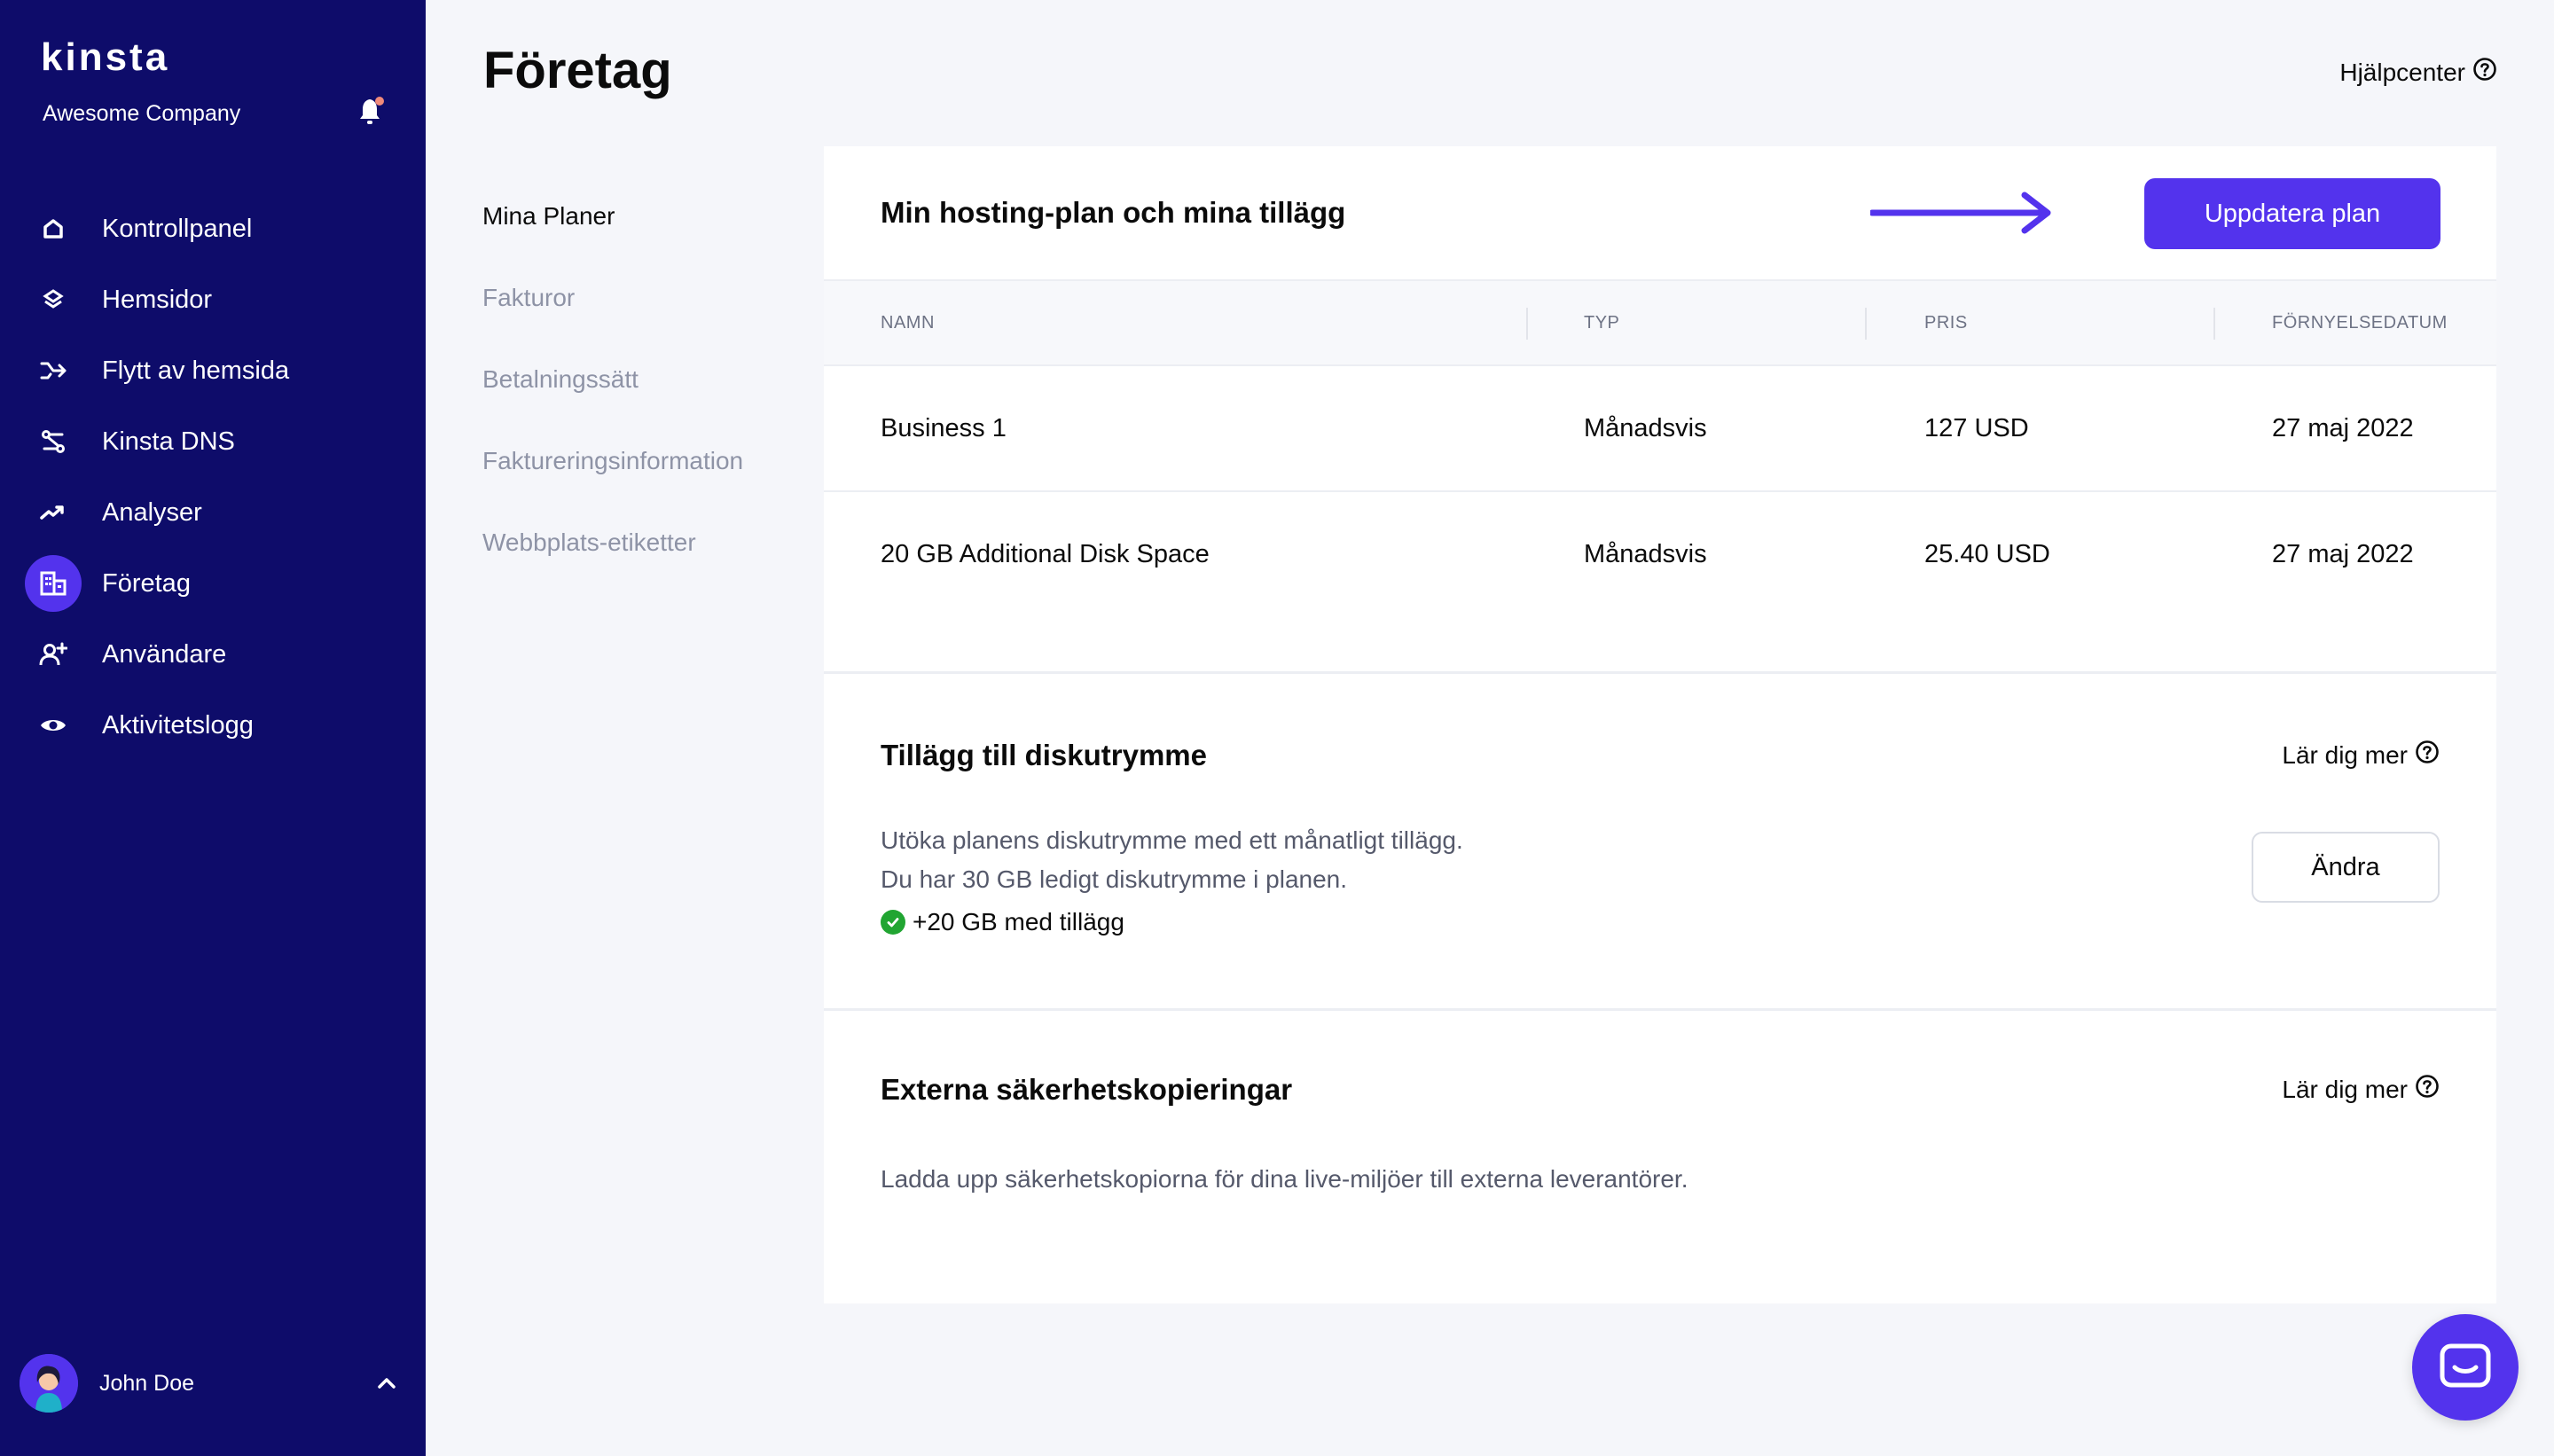  I want to click on nav-item-foretag: Företag, so click(215, 583).